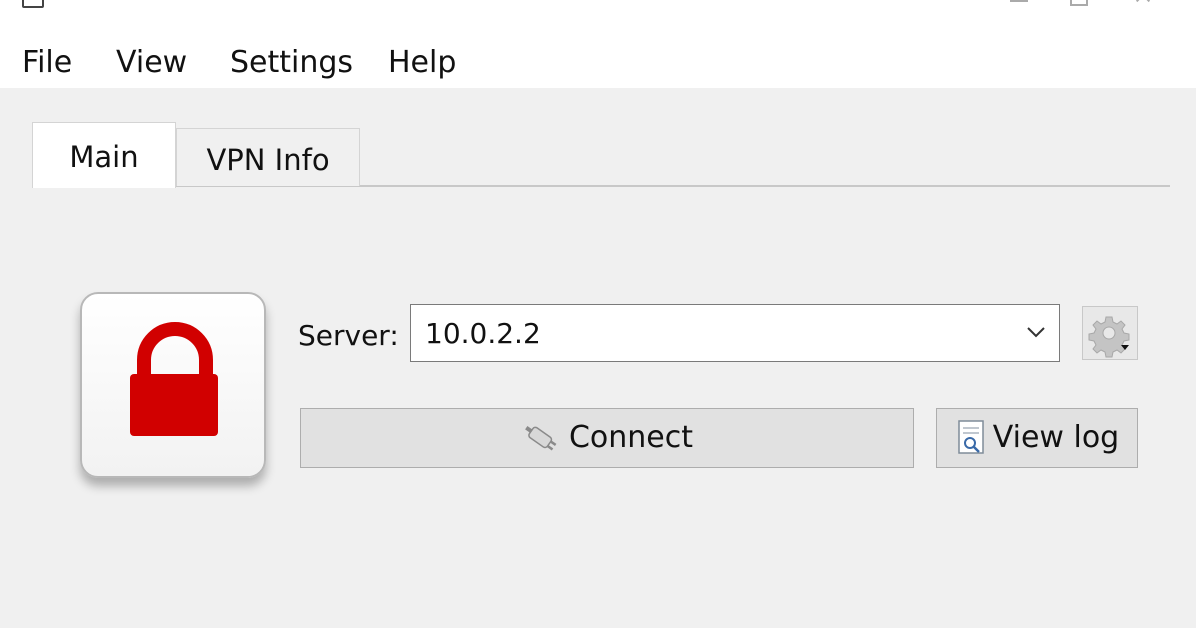 The height and width of the screenshot is (628, 1196). Describe the element at coordinates (1056, 437) in the screenshot. I see `view-log-label: View log` at that location.